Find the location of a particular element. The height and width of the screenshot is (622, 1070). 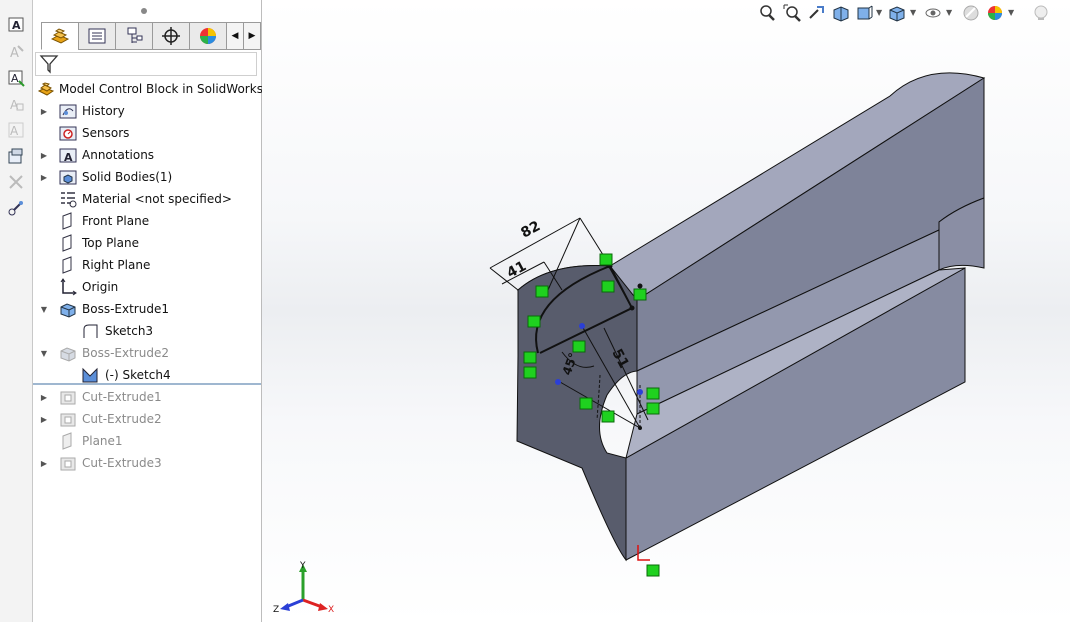

auto-balloon-icon: A is located at coordinates (16, 78).